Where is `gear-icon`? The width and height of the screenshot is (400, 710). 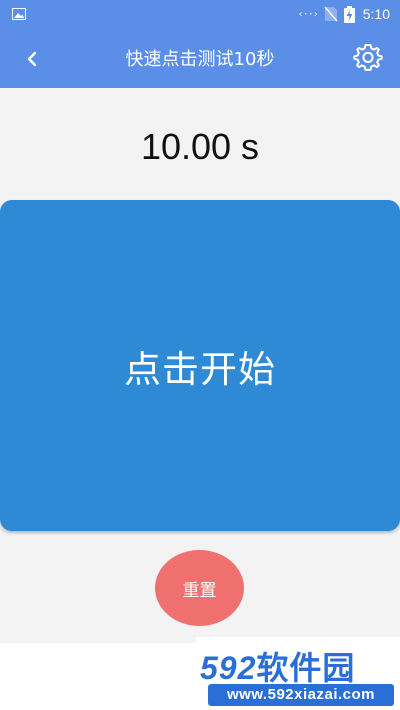
gear-icon is located at coordinates (368, 57).